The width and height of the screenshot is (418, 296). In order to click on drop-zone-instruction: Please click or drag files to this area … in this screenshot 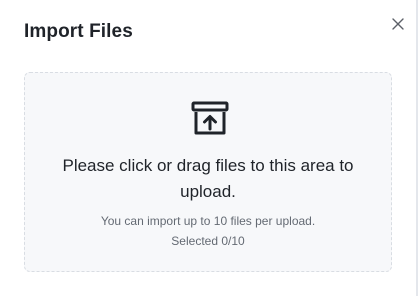, I will do `click(208, 178)`.